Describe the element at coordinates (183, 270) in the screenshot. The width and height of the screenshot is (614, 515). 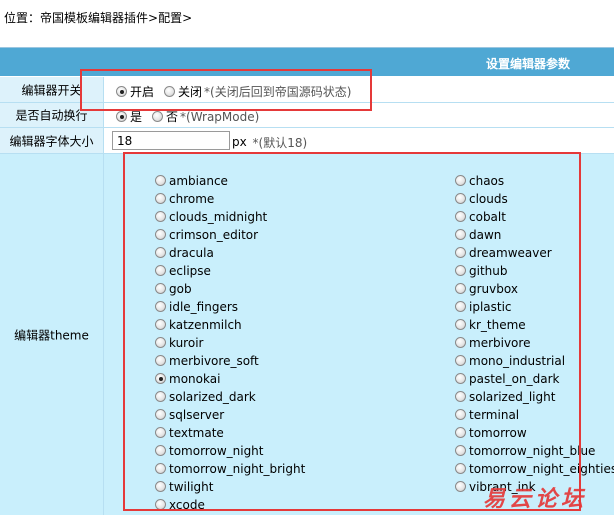
I see `theme-option-eclipse: eclipse` at that location.